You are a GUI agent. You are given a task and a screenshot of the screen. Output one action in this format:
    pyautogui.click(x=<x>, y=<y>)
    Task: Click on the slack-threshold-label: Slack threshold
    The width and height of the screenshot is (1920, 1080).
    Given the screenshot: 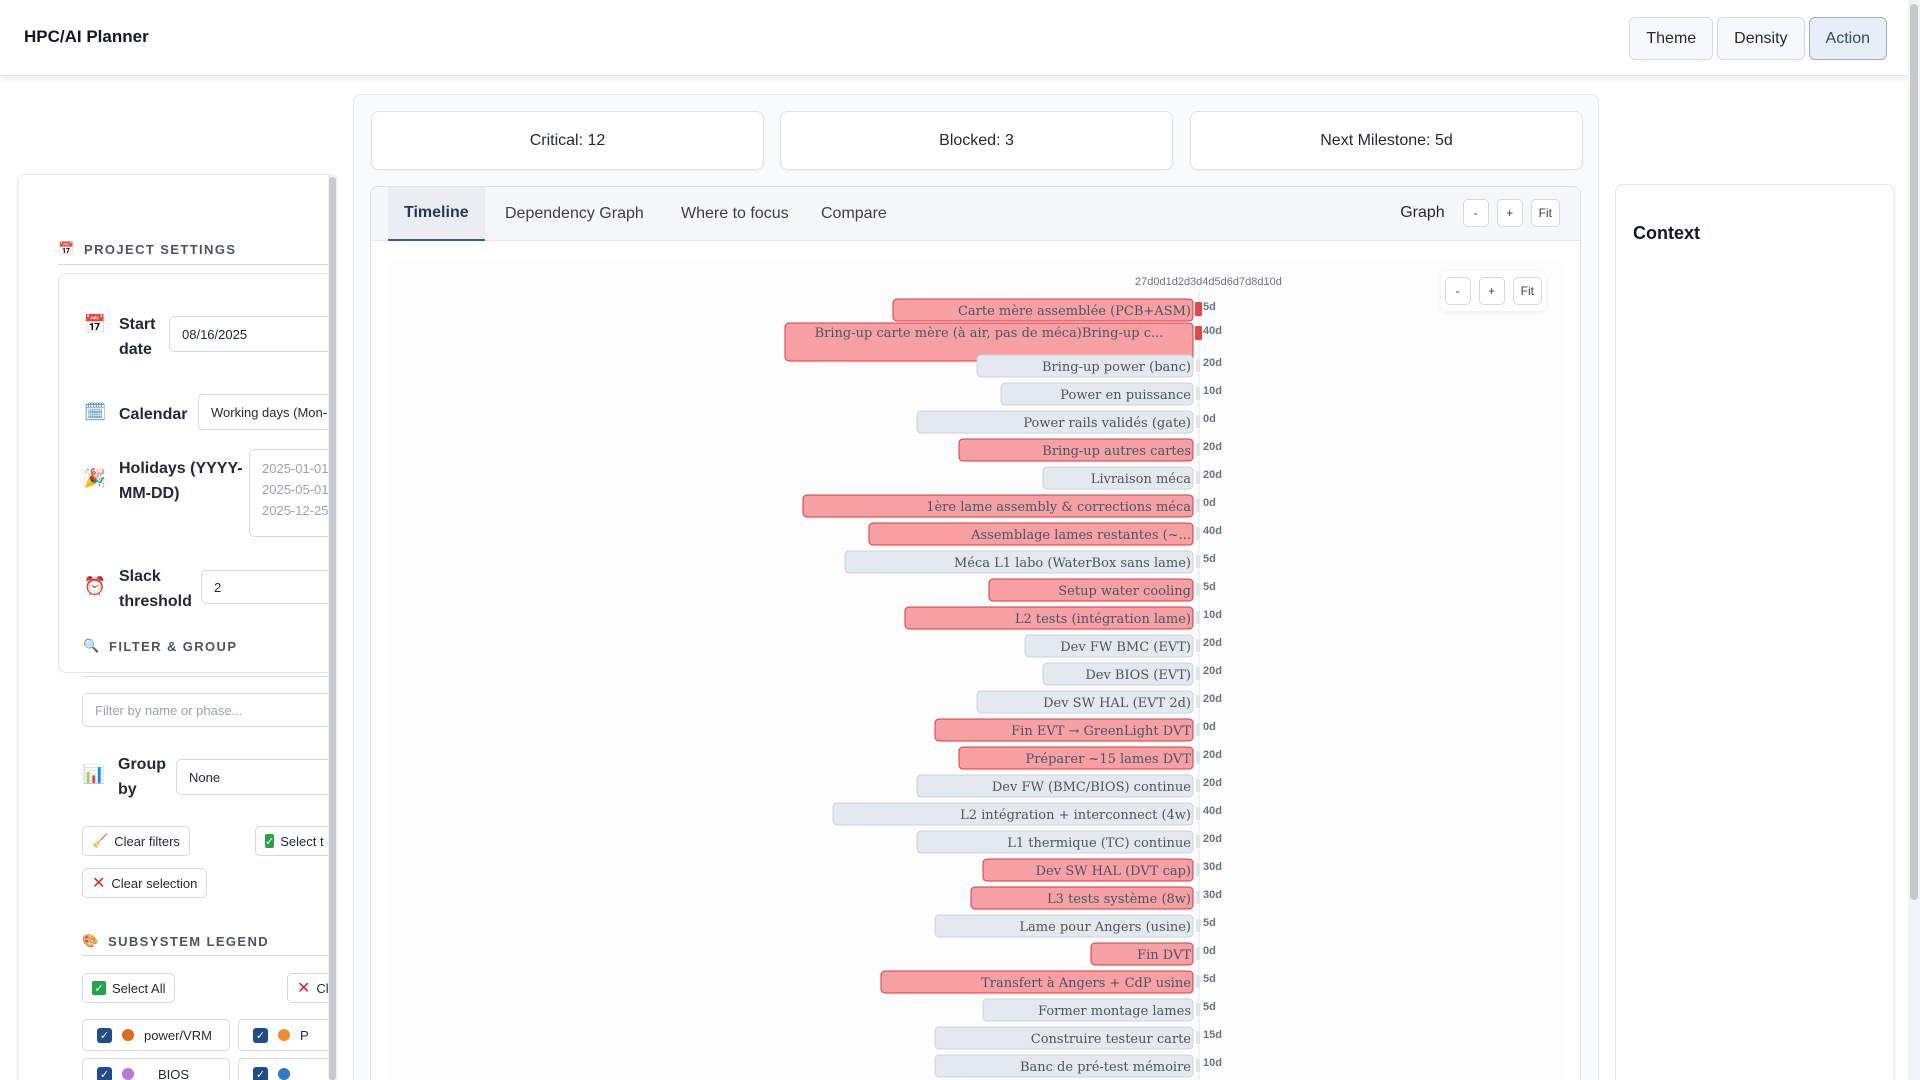 What is the action you would take?
    pyautogui.click(x=155, y=589)
    